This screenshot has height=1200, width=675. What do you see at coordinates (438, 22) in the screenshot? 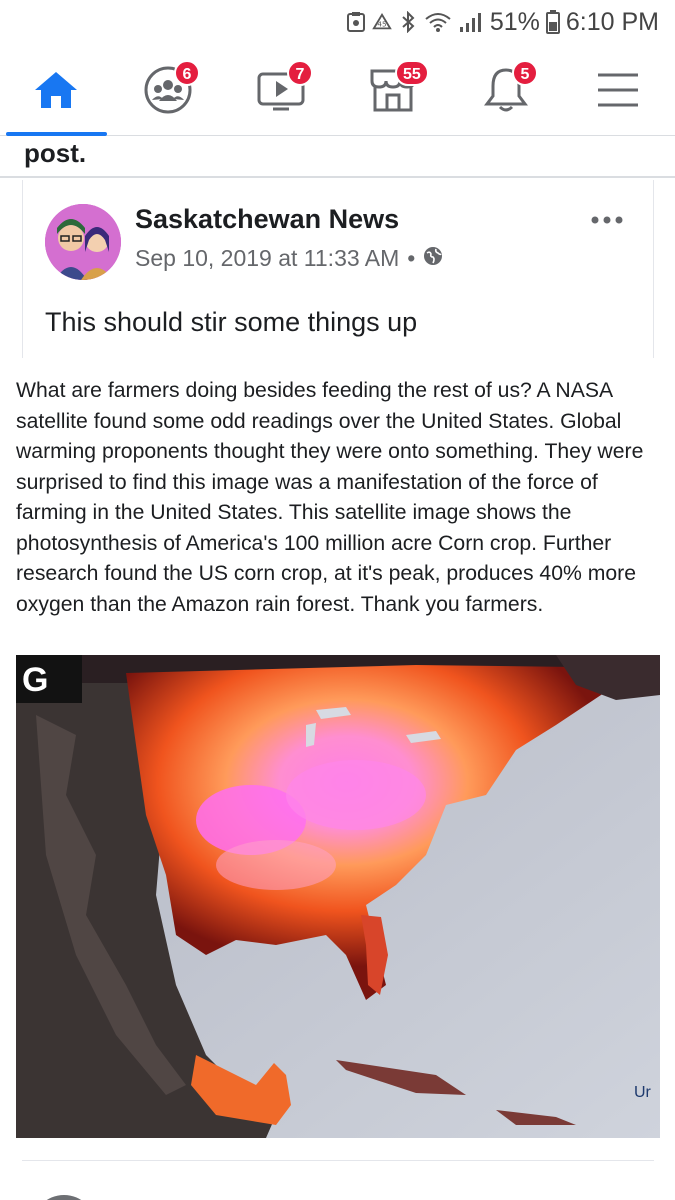
I see `wifi-icon` at bounding box center [438, 22].